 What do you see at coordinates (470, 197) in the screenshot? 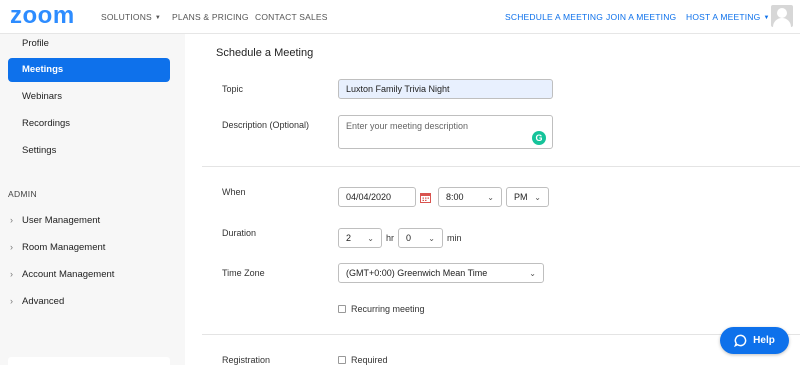
I see `time-select: 8:00 ⌄` at bounding box center [470, 197].